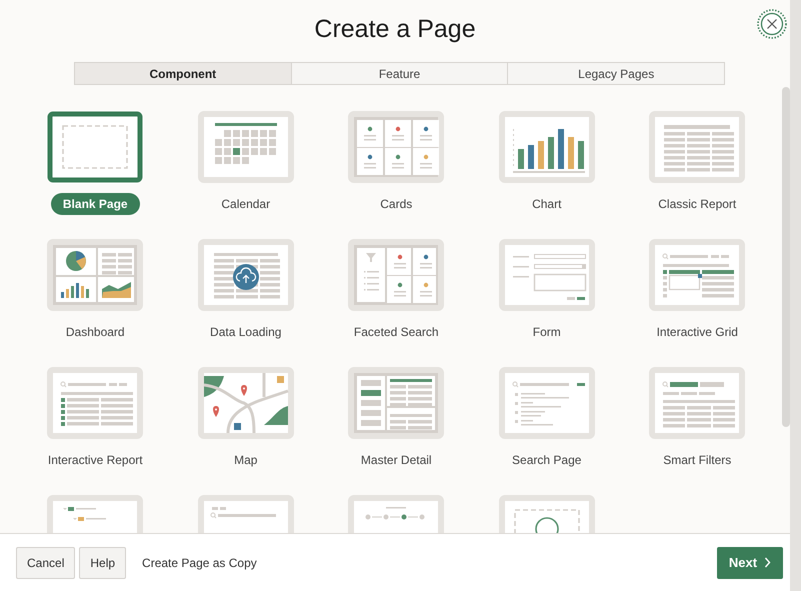 The image size is (801, 591). I want to click on tab: Legacy Pages, so click(616, 73).